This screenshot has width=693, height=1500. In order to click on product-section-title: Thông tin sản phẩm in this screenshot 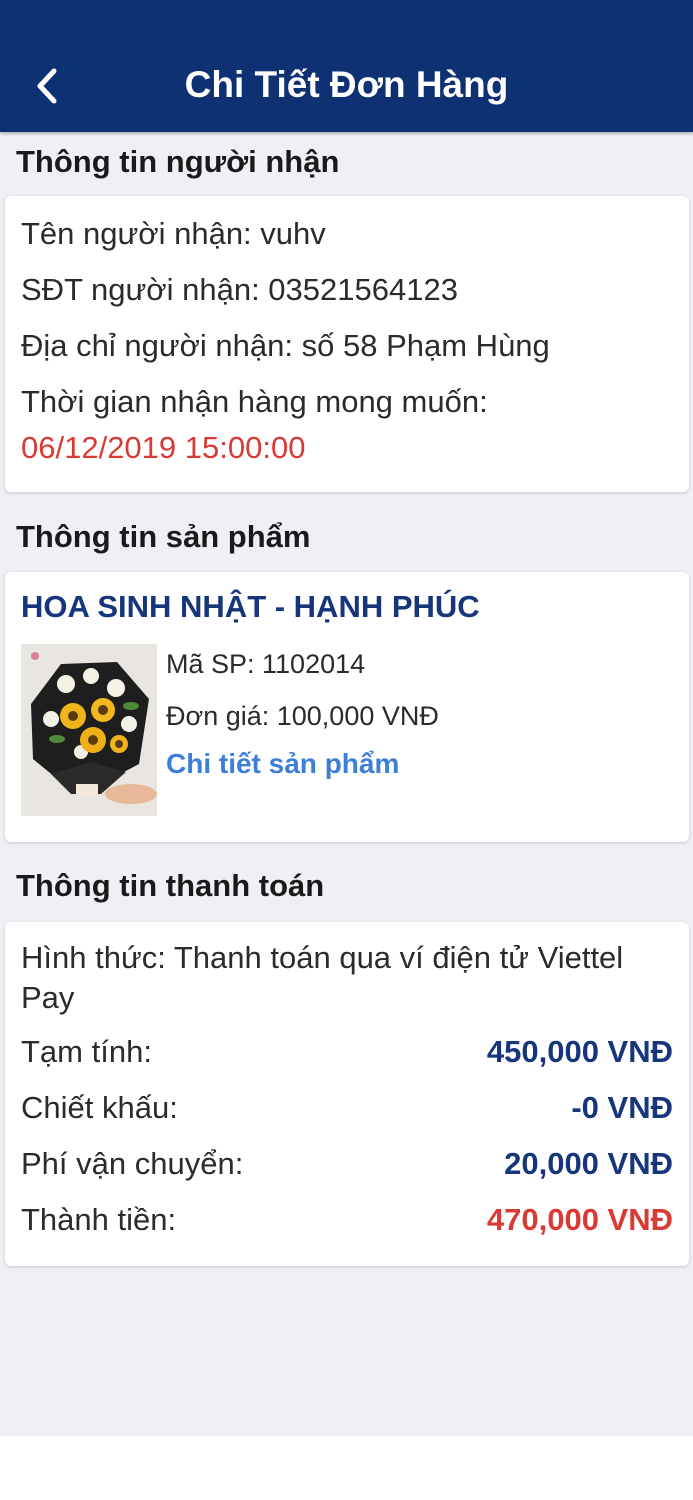, I will do `click(163, 536)`.